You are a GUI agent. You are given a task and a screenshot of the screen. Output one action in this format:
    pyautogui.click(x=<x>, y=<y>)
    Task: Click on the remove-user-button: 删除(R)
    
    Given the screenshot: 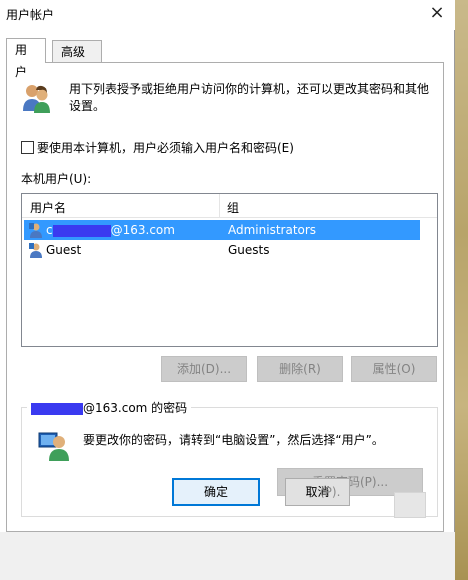 What is the action you would take?
    pyautogui.click(x=300, y=369)
    